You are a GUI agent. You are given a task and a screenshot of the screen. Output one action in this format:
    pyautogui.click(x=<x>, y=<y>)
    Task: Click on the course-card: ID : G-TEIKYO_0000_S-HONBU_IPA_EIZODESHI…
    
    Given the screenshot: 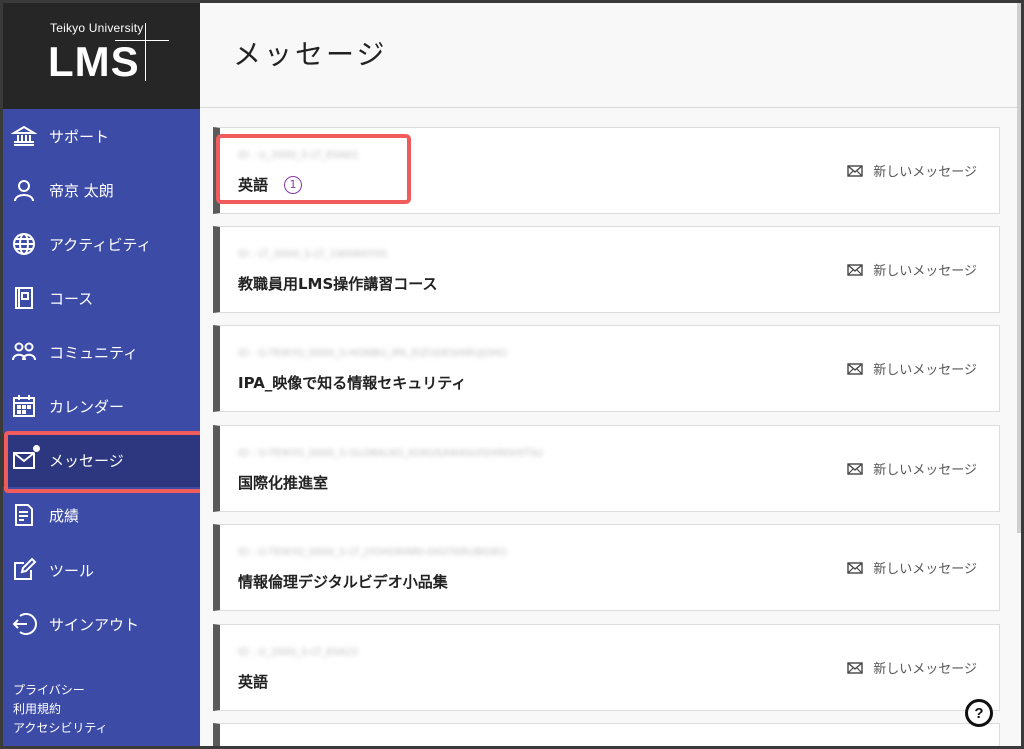 What is the action you would take?
    pyautogui.click(x=606, y=368)
    